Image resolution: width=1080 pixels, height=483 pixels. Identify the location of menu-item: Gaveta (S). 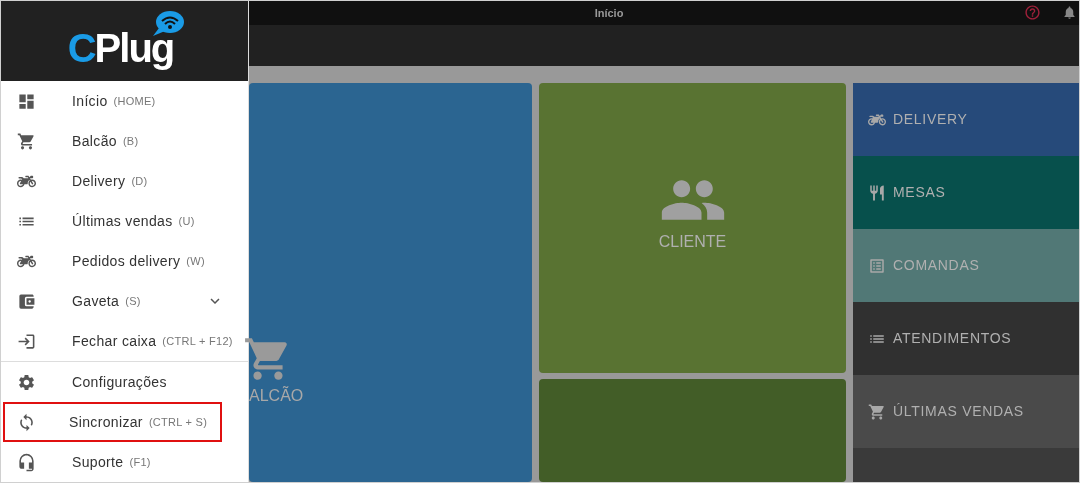
(124, 301).